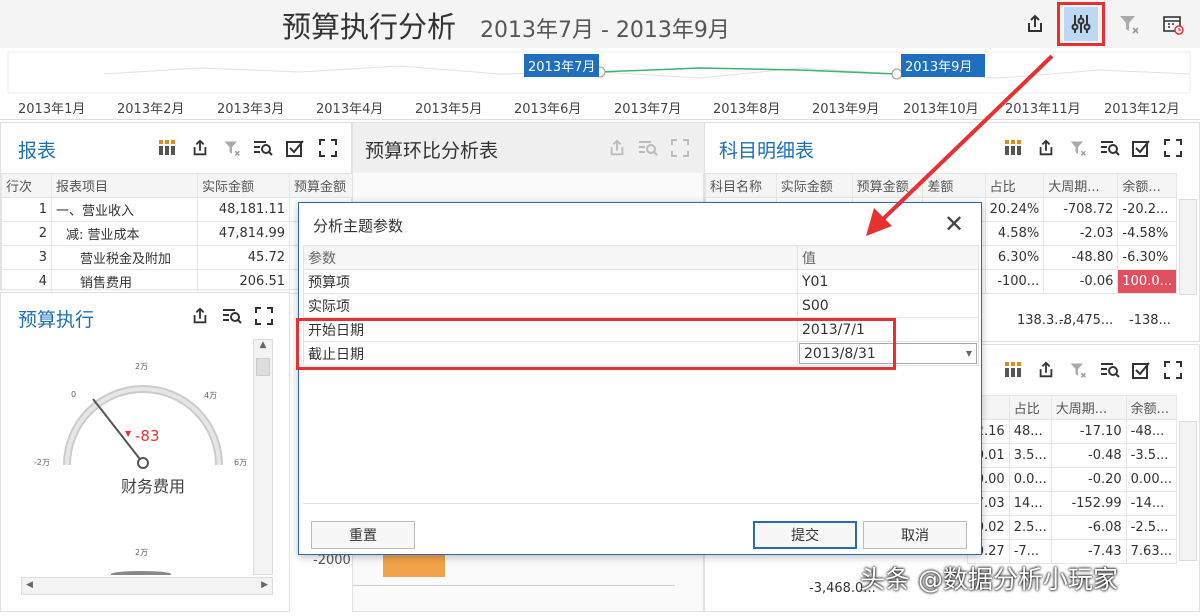 This screenshot has width=1200, height=616. I want to click on annotation-arrow, so click(960, 145).